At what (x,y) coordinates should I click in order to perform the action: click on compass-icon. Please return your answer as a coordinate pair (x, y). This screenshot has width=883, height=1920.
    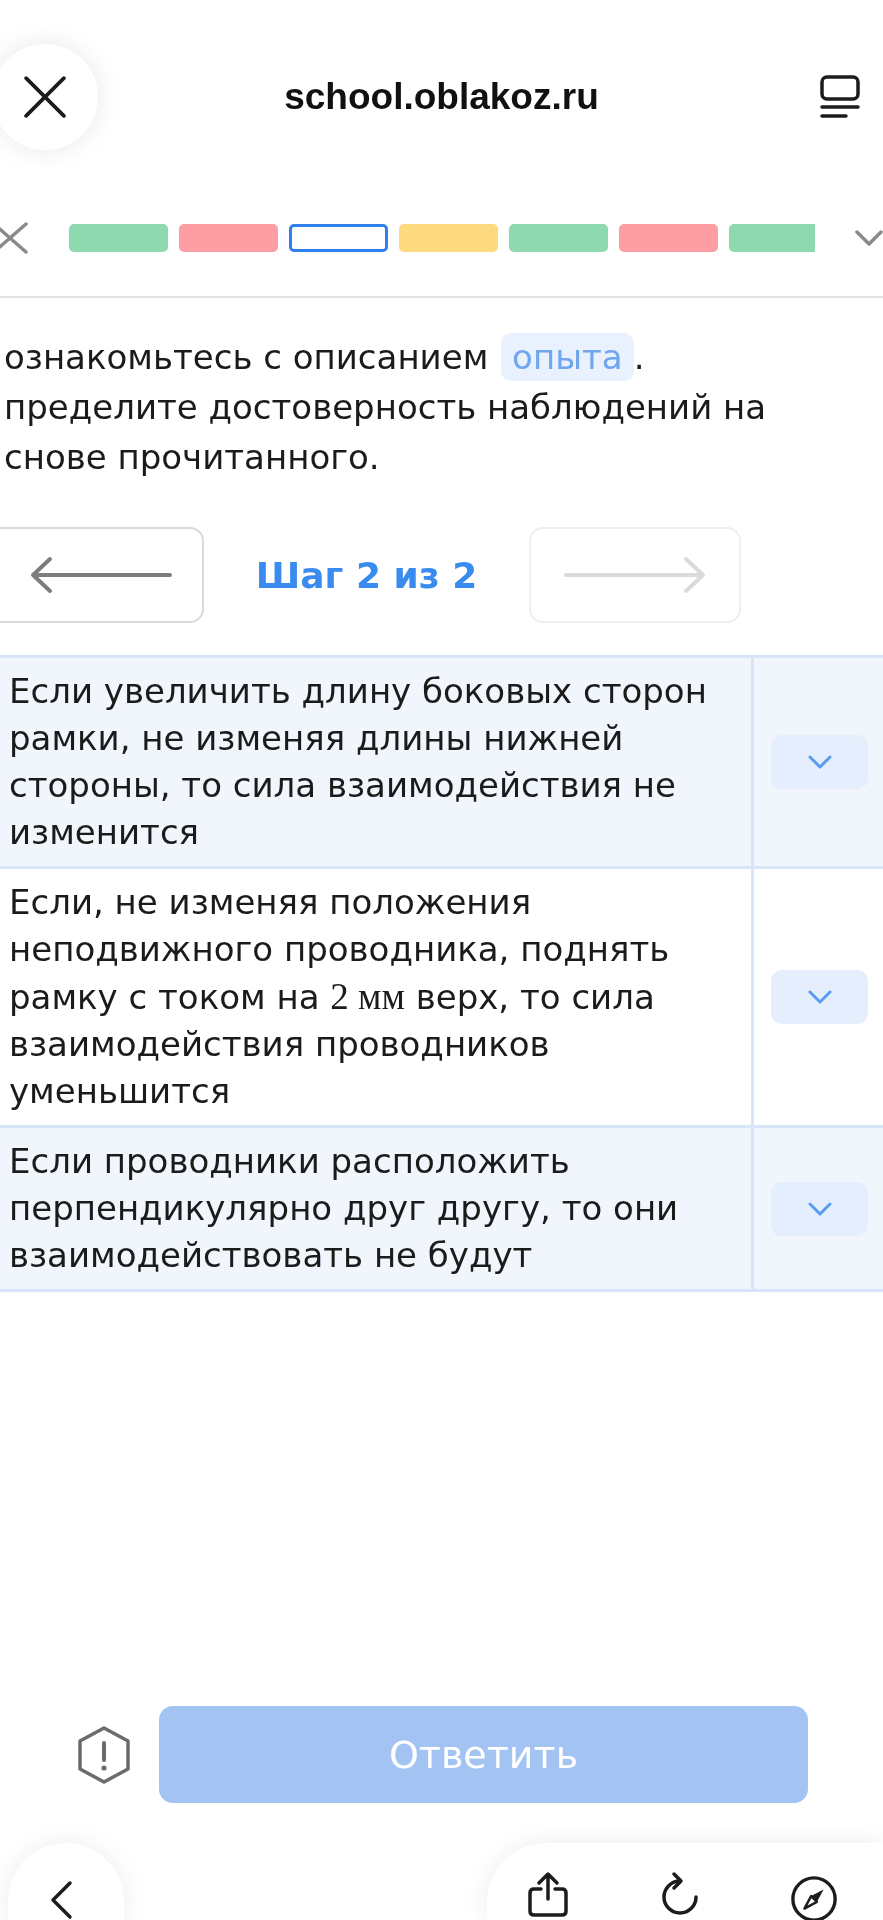
    Looking at the image, I should click on (814, 1897).